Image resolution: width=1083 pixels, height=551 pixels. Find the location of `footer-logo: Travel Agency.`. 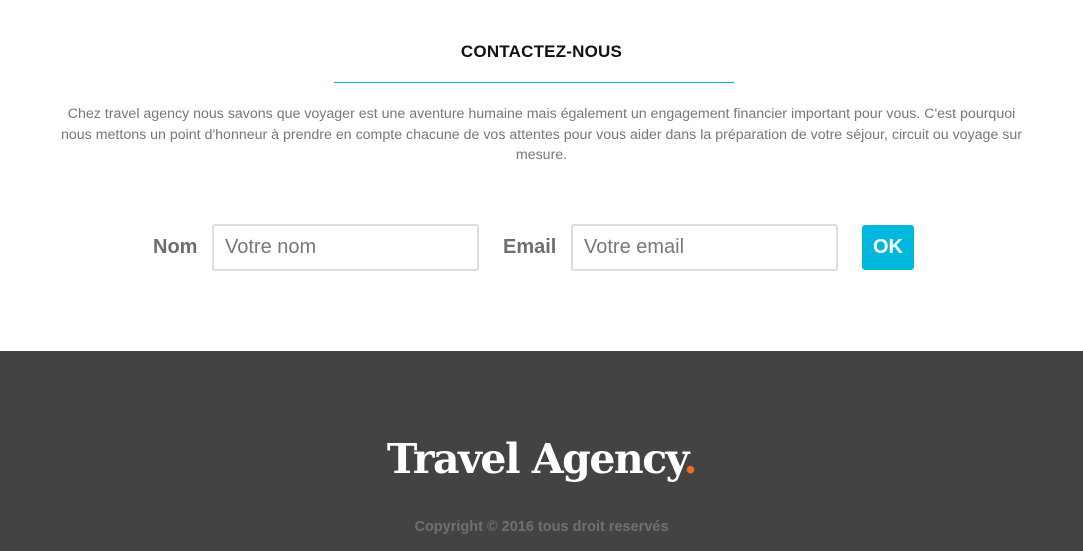

footer-logo: Travel Agency. is located at coordinates (541, 459).